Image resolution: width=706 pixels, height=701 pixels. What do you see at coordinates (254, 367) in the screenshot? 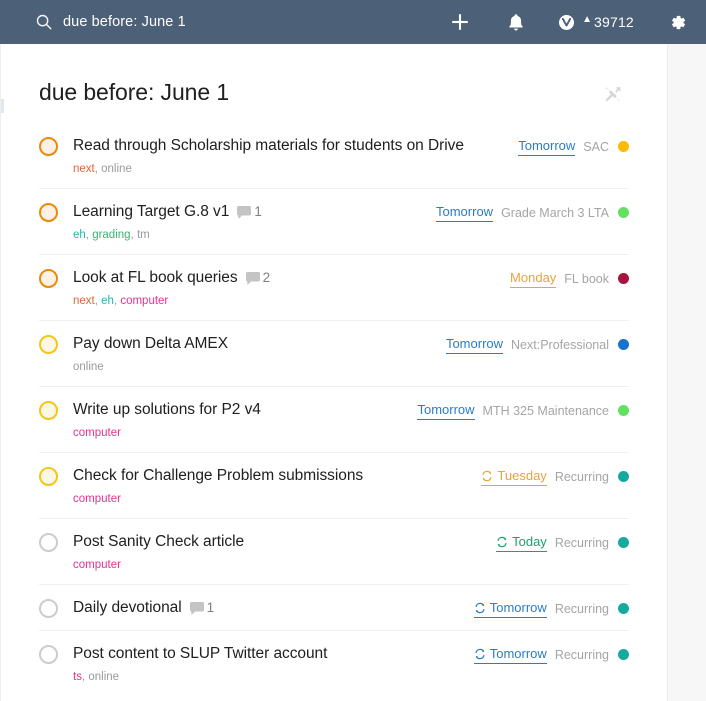
I see `task-labels: online` at bounding box center [254, 367].